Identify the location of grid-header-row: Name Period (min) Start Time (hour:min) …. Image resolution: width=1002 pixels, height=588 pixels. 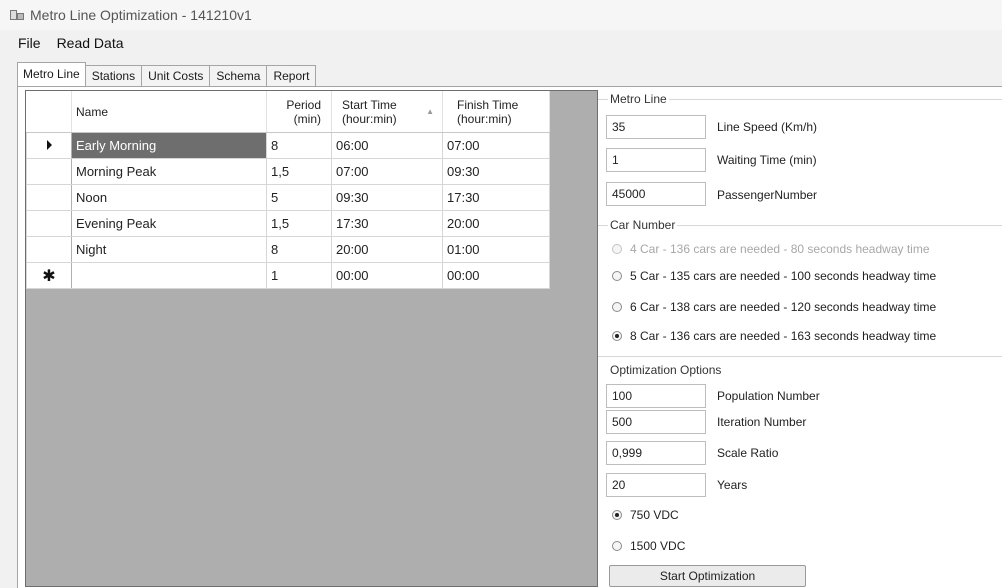
(288, 112).